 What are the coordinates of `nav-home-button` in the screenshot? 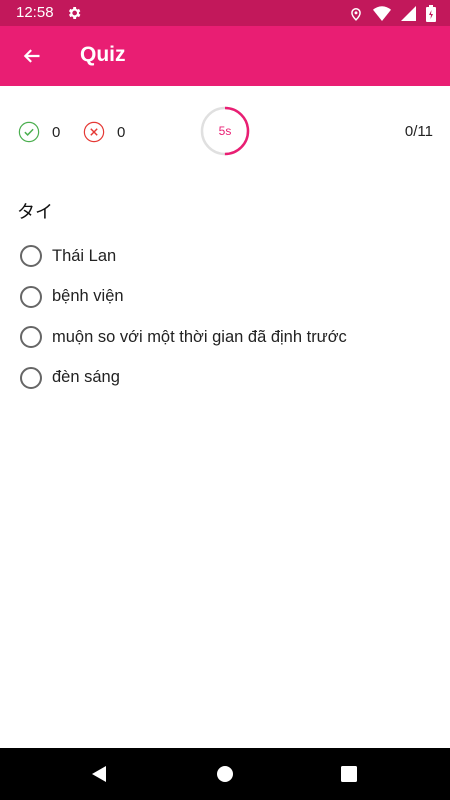 It's located at (225, 774).